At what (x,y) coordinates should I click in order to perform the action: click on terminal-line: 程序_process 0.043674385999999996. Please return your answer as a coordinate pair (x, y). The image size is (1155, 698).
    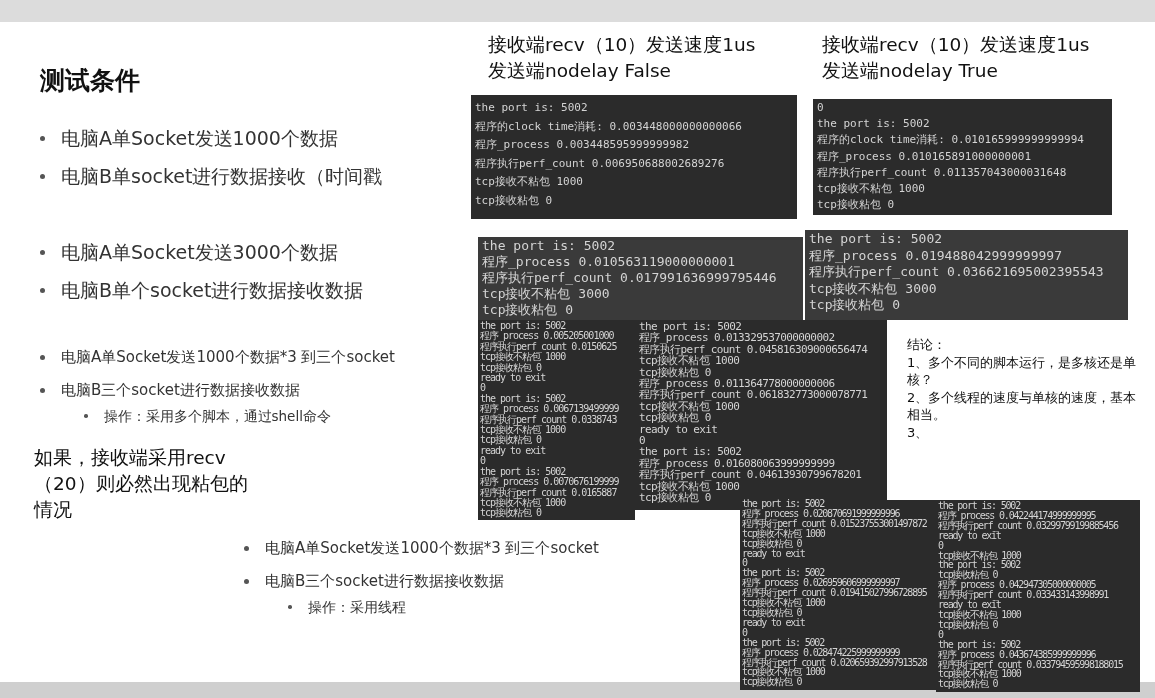
    Looking at the image, I should click on (1017, 654).